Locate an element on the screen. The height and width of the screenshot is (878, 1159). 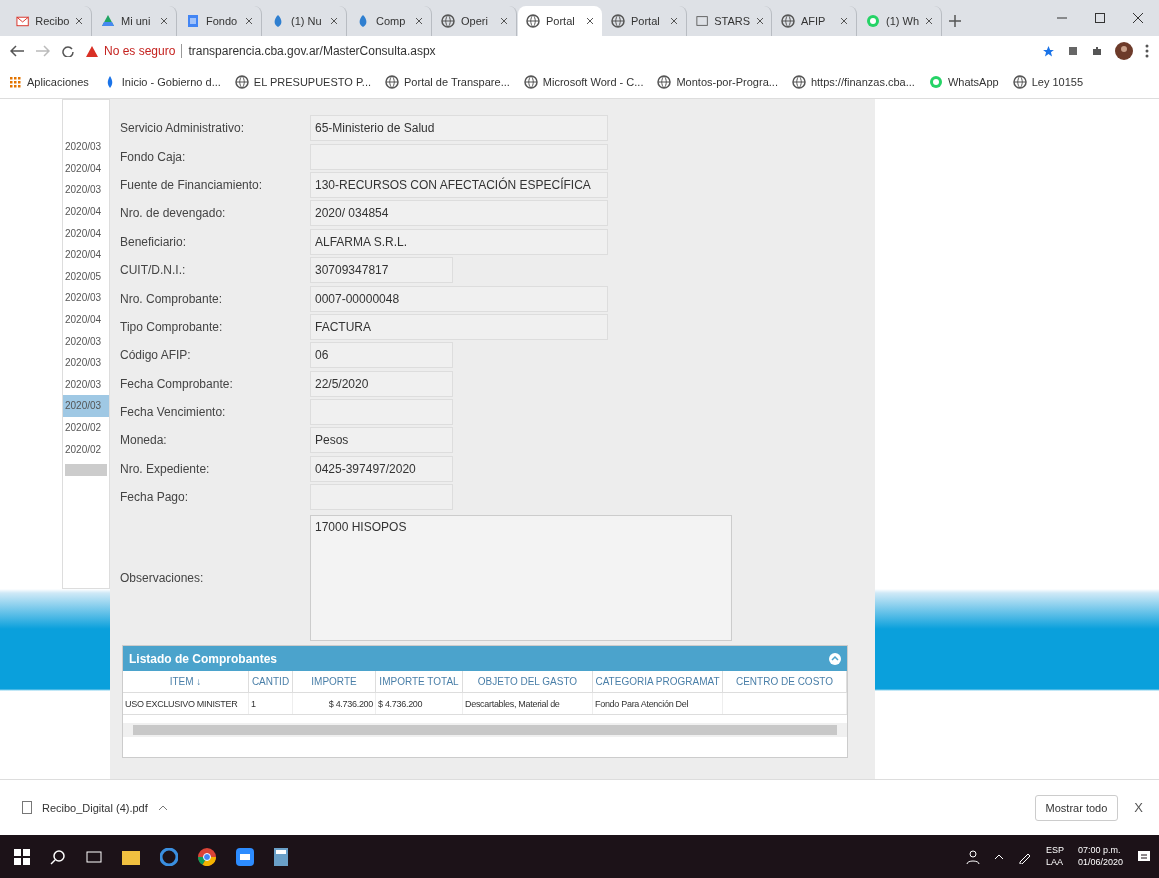
column-header: CENTRO DE COSTO is located at coordinates (785, 682).